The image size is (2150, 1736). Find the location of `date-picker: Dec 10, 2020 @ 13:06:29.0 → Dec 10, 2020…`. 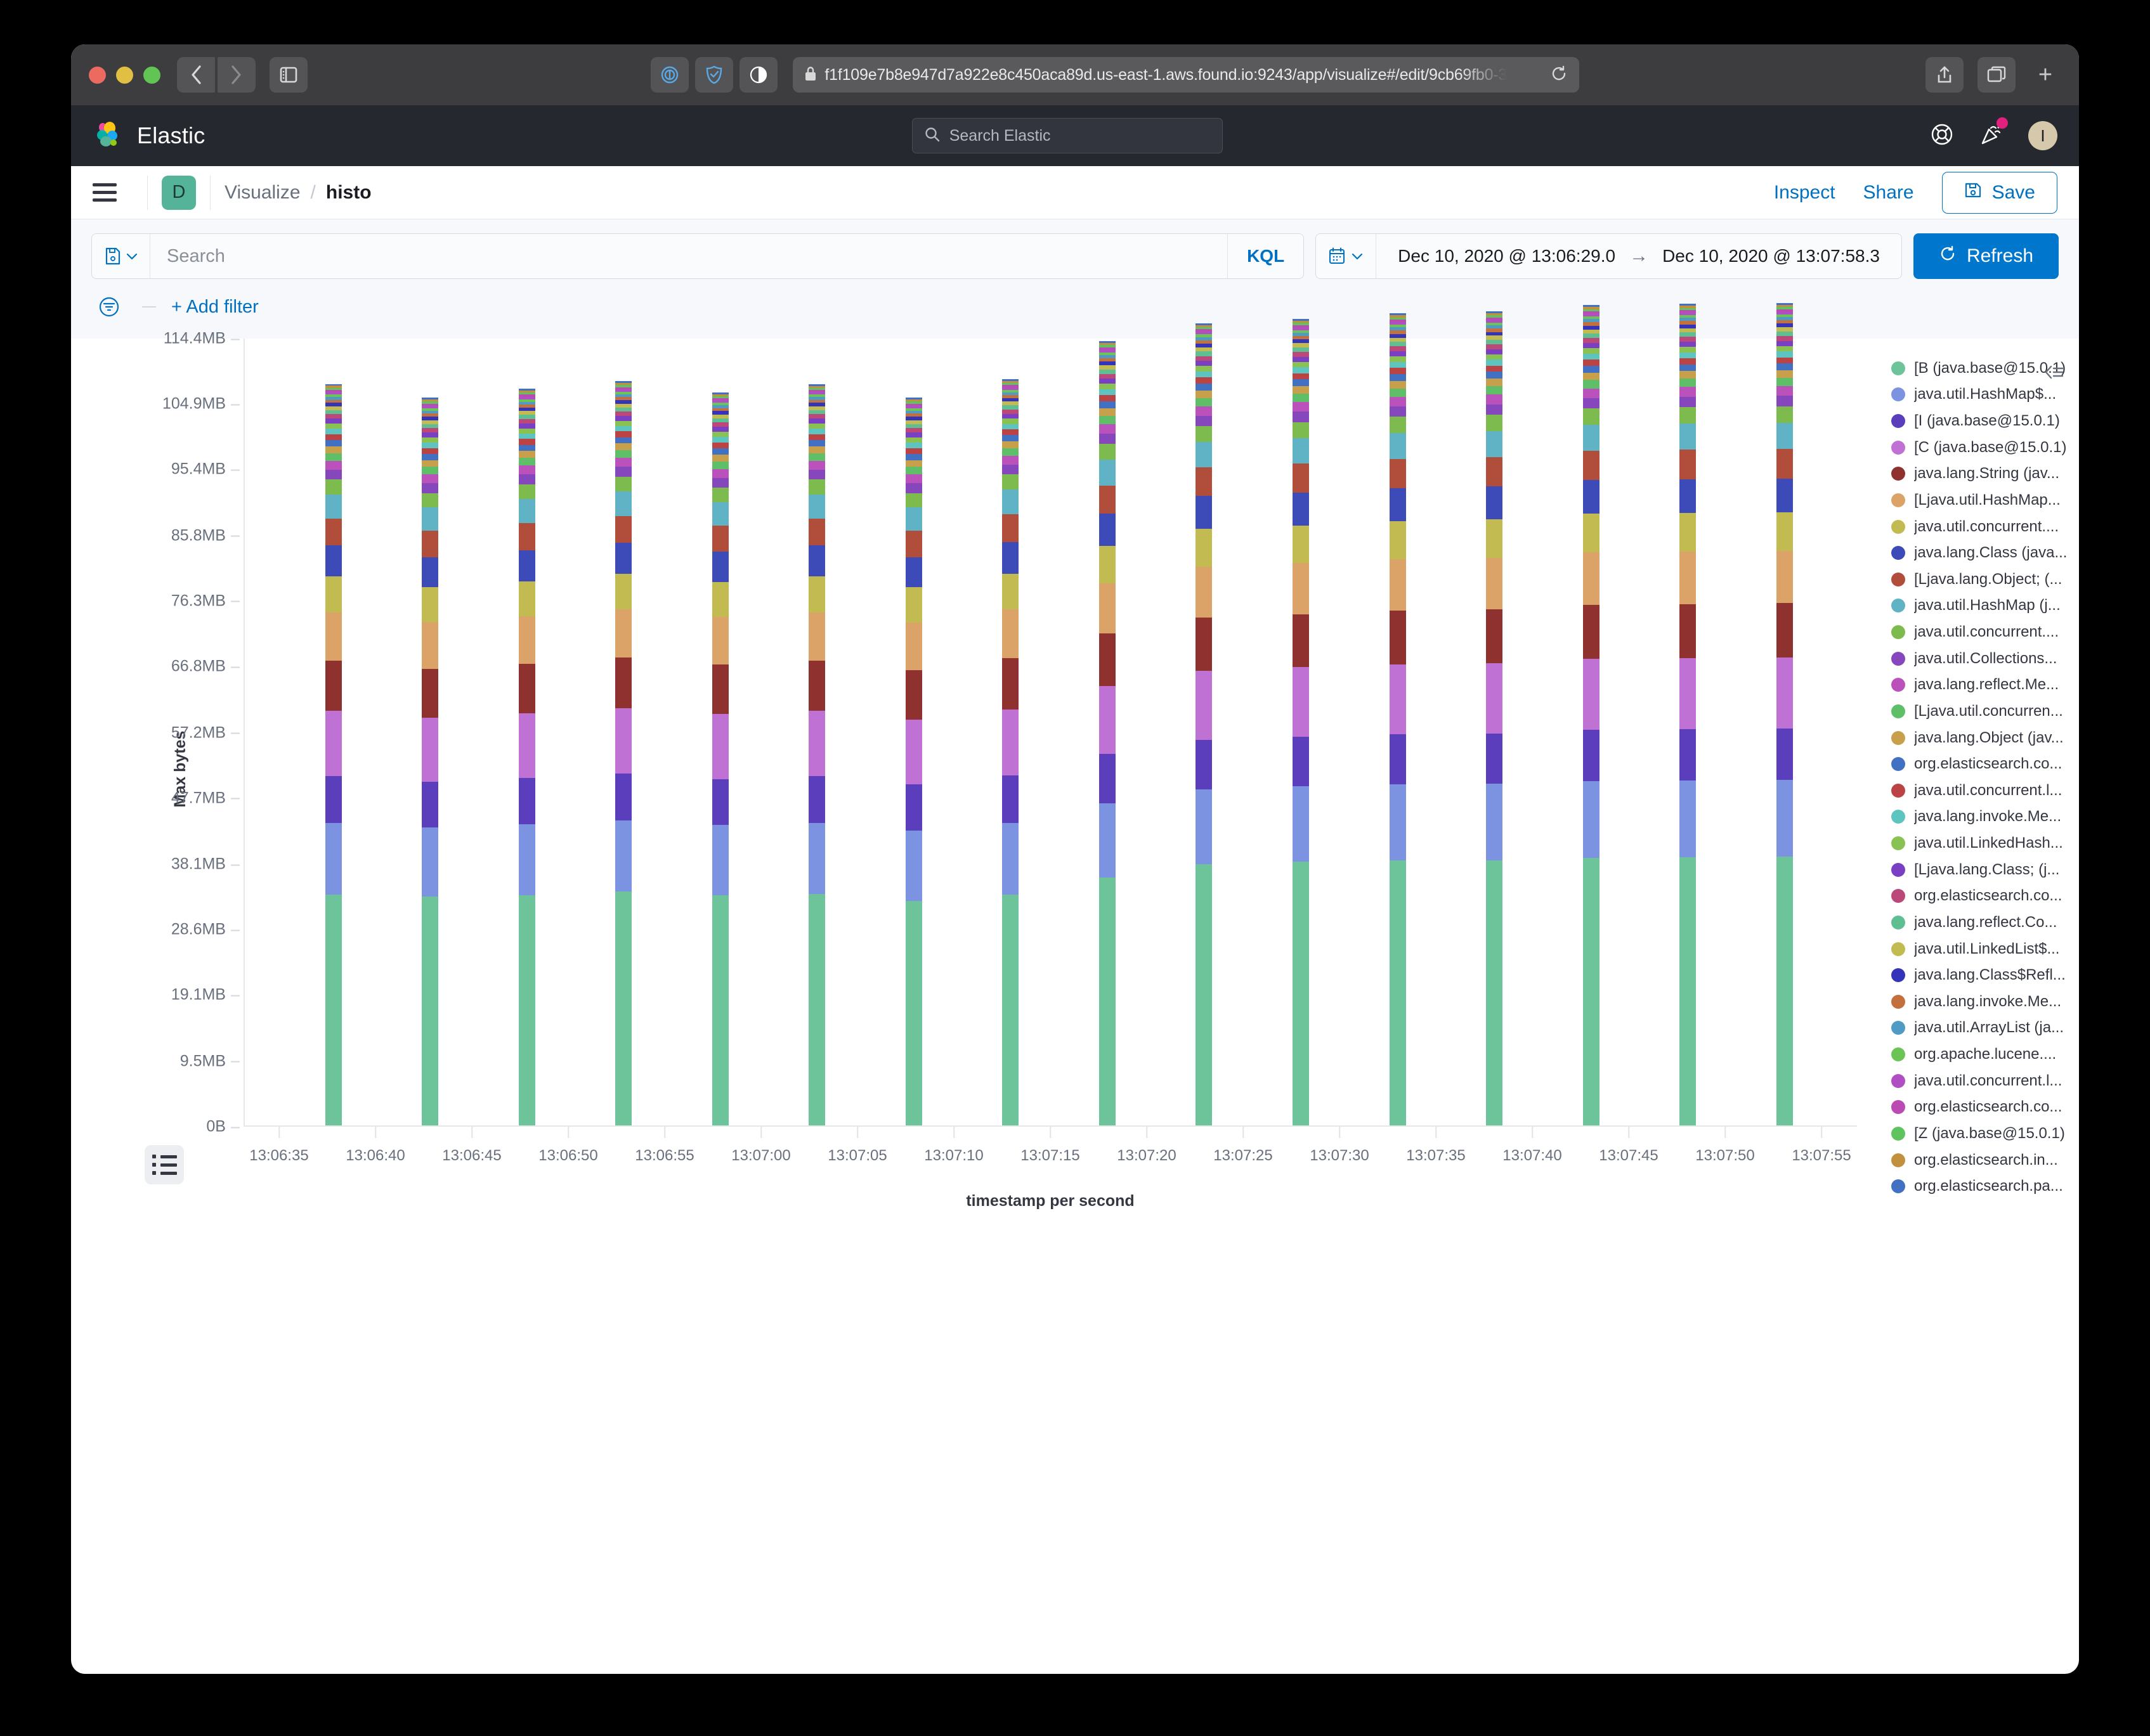

date-picker: Dec 10, 2020 @ 13:06:29.0 → Dec 10, 2020… is located at coordinates (1608, 256).